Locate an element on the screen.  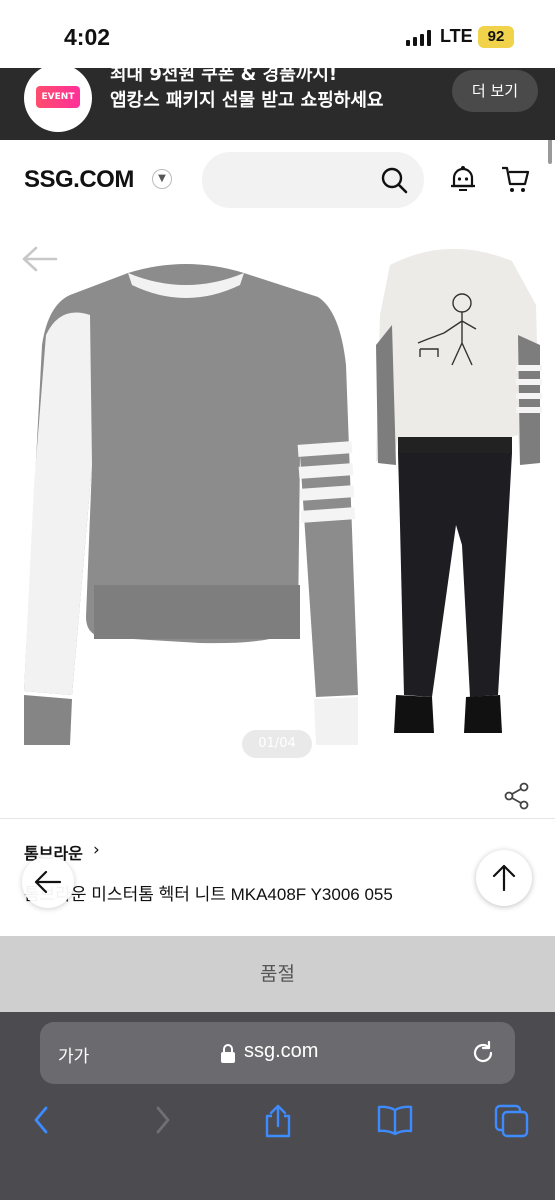
status-bar: 4:02 LTE 92 is located at coordinates (277, 35).